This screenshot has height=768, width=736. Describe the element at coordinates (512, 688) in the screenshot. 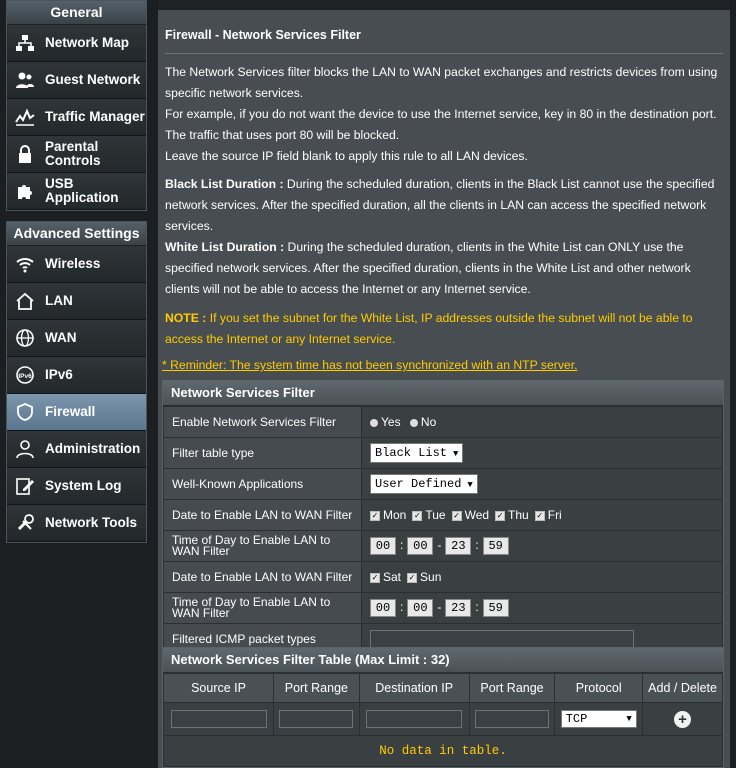

I see `column-header: Port Range` at that location.